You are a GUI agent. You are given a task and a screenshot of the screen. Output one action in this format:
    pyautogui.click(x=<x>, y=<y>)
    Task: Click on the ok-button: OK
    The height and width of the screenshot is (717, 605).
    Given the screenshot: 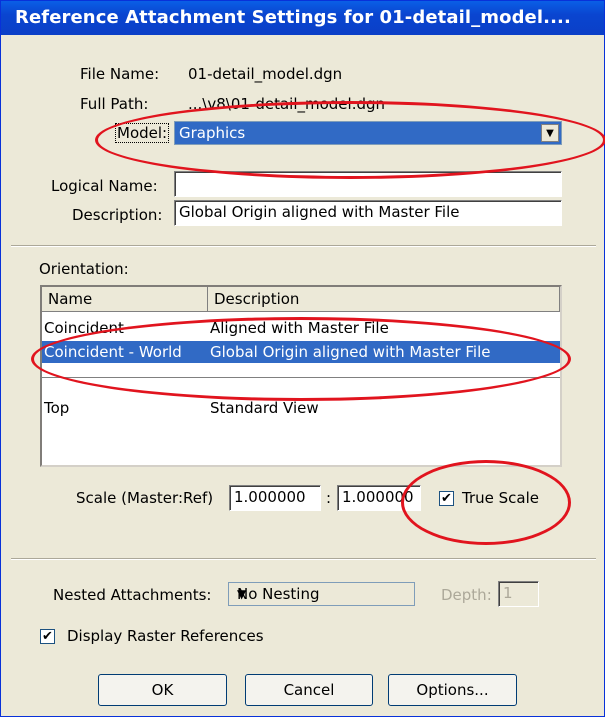 What is the action you would take?
    pyautogui.click(x=162, y=690)
    